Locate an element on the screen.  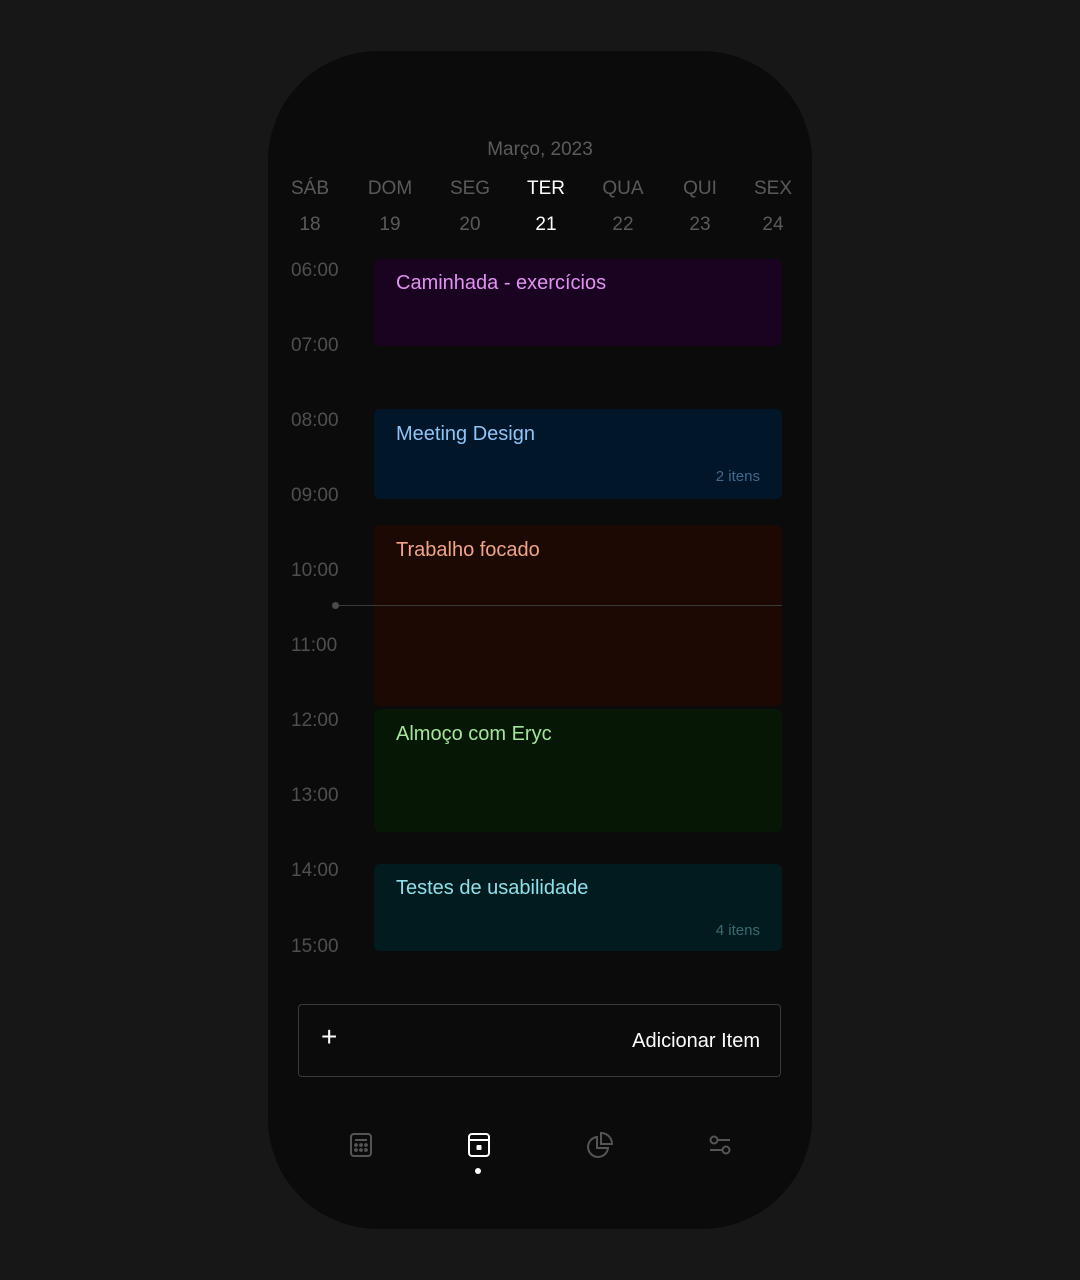
calendar-day-icon is located at coordinates (479, 1145).